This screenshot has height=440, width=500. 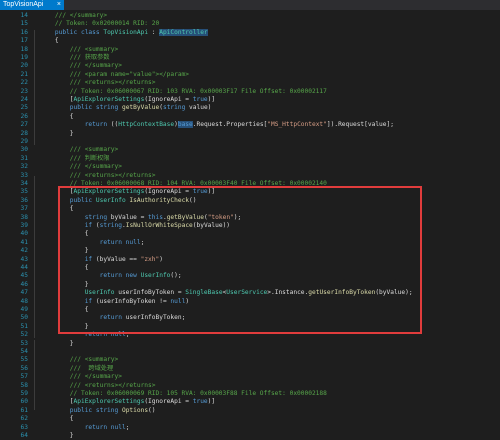 What do you see at coordinates (250, 66) in the screenshot?
I see `code-line: 20 /// </summary>` at bounding box center [250, 66].